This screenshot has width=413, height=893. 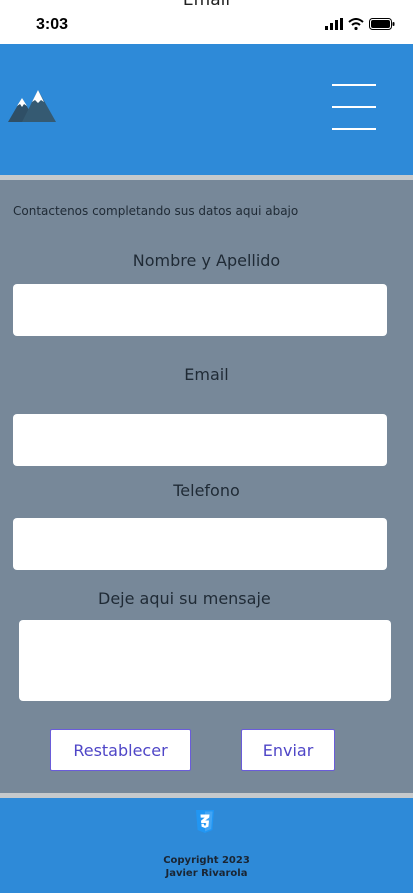 What do you see at coordinates (206, 845) in the screenshot?
I see `footer: Copyright 2023 Javier Rivarola` at bounding box center [206, 845].